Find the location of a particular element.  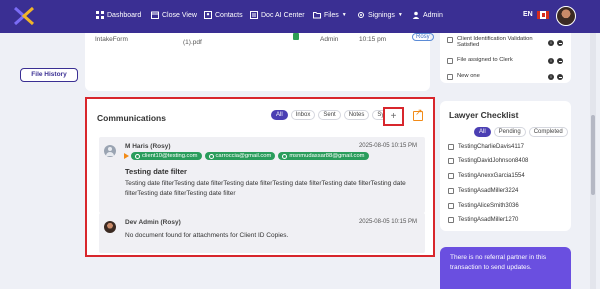

nav-admin: Admin is located at coordinates (427, 15).